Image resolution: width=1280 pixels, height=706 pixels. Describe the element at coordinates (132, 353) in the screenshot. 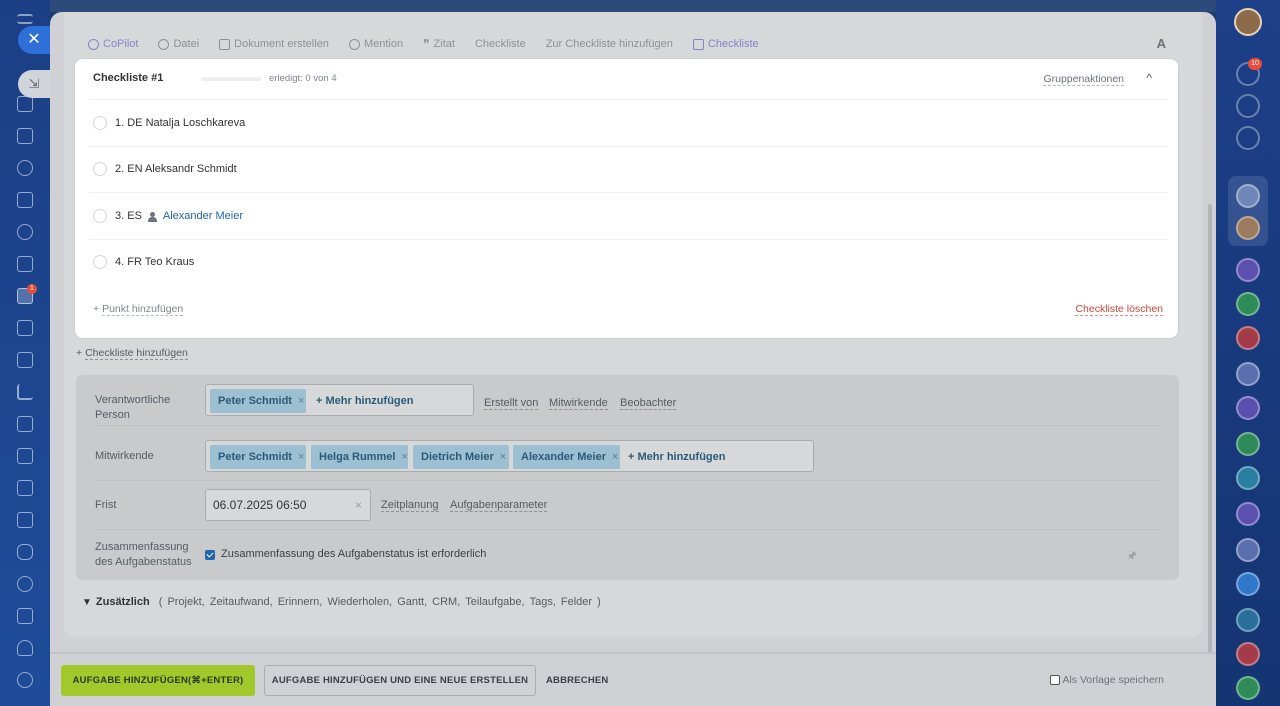

I see `add-checklist-link: + Checkliste hinzufügen` at that location.